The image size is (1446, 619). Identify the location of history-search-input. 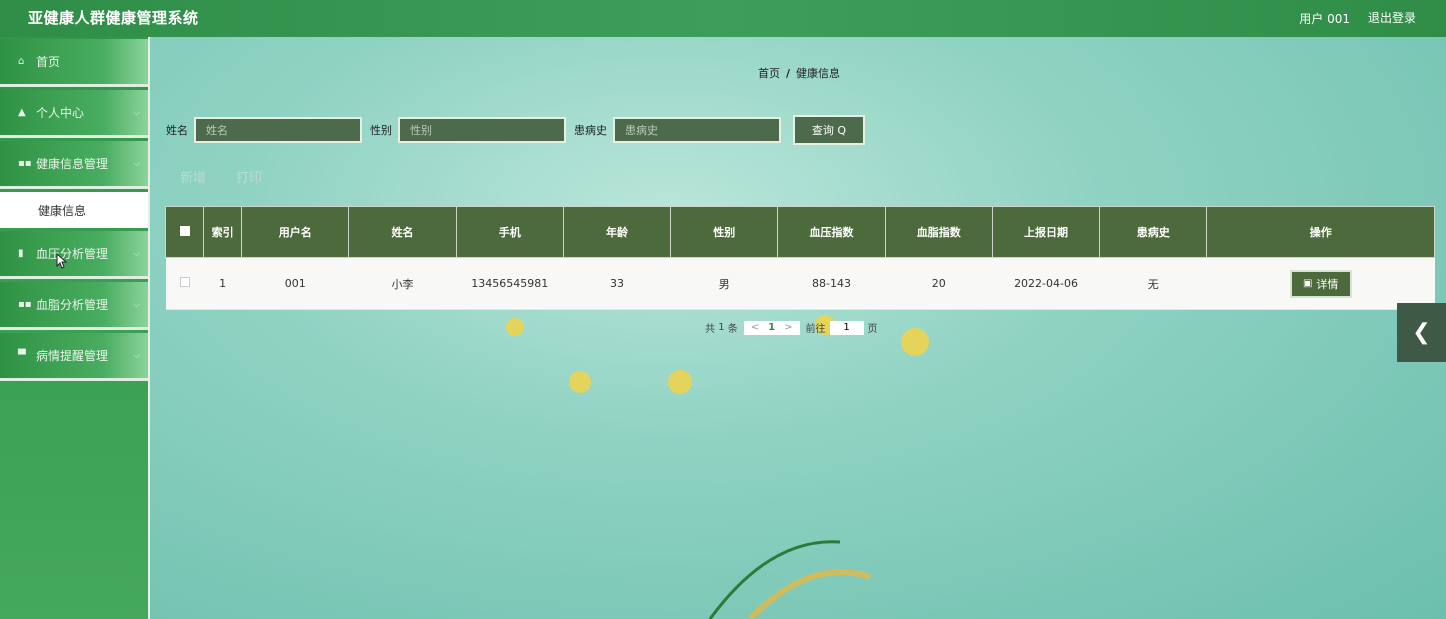
(697, 130).